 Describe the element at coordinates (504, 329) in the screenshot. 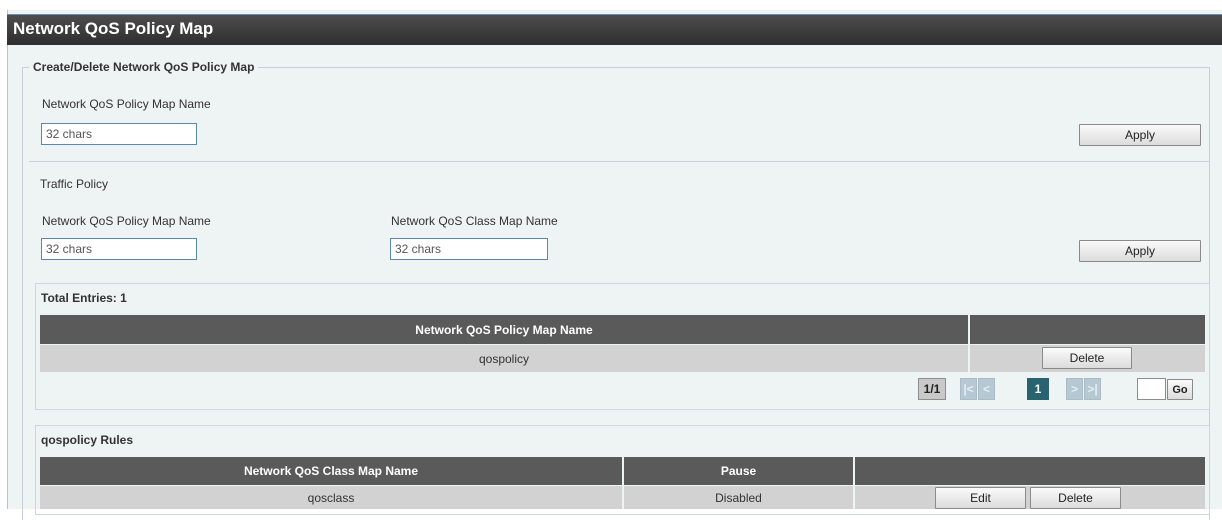

I see `column-header-policy-map-name: Network QoS Policy Map Name` at that location.